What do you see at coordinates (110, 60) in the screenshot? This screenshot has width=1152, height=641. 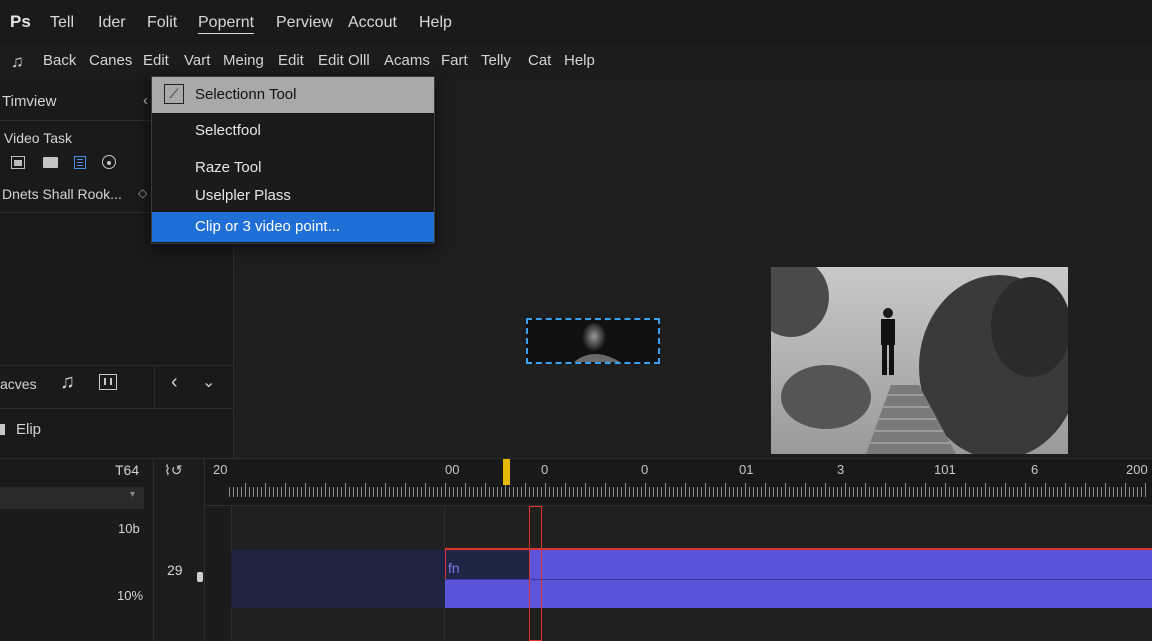 I see `toolbar-canes: Canes` at bounding box center [110, 60].